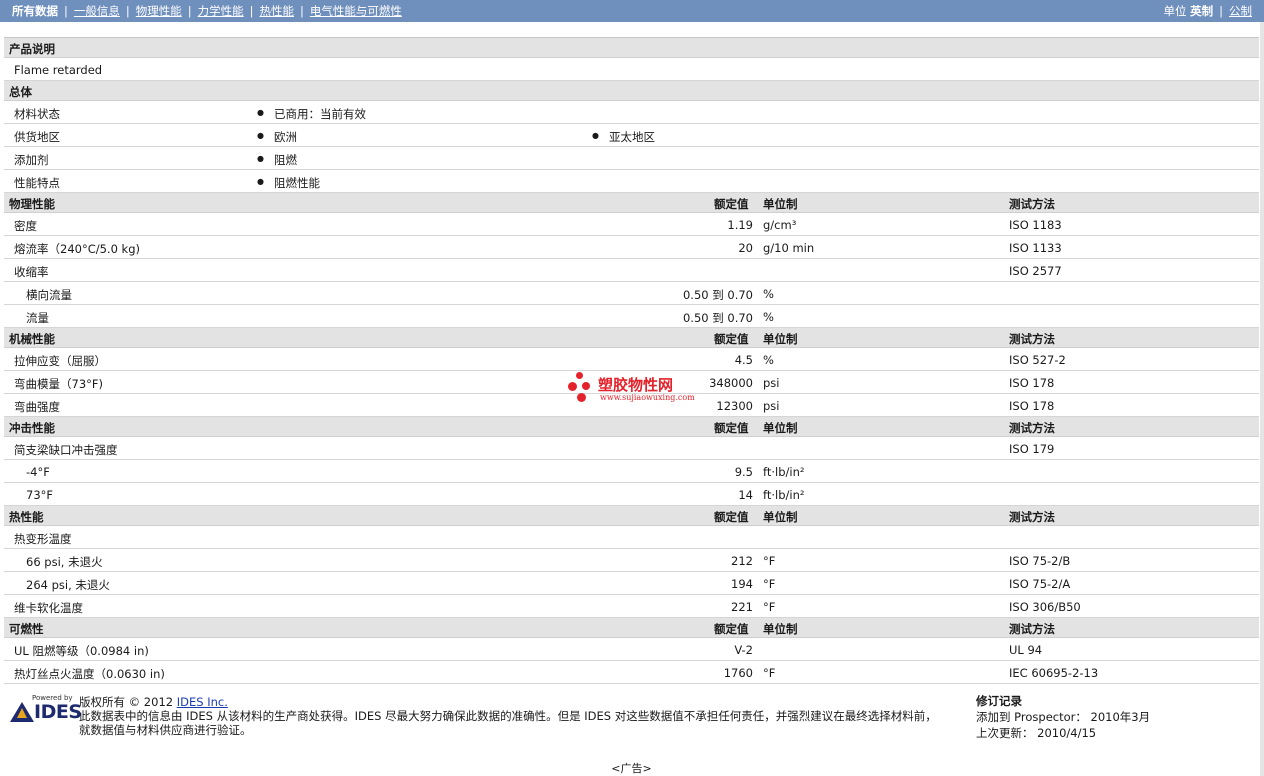 Image resolution: width=1264 pixels, height=776 pixels. What do you see at coordinates (631, 224) in the screenshot?
I see `property-row: 密度 1.19 g/cm³ ISO 1183` at bounding box center [631, 224].